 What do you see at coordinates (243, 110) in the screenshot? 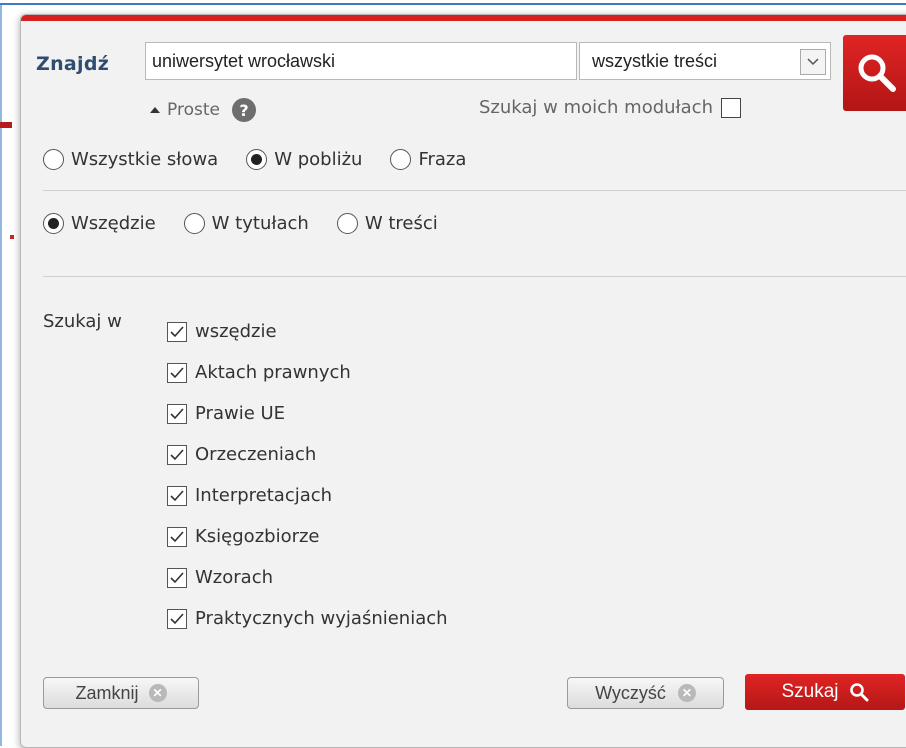
I see `help-icon: ?` at bounding box center [243, 110].